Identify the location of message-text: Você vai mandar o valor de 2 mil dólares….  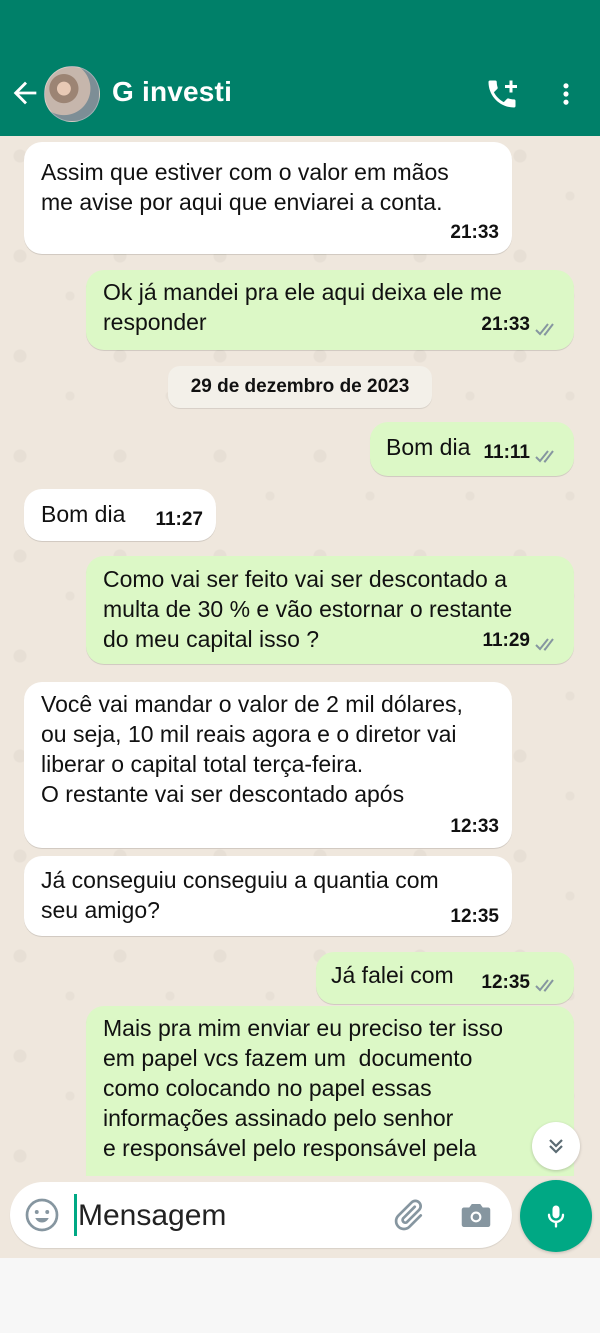
(252, 749).